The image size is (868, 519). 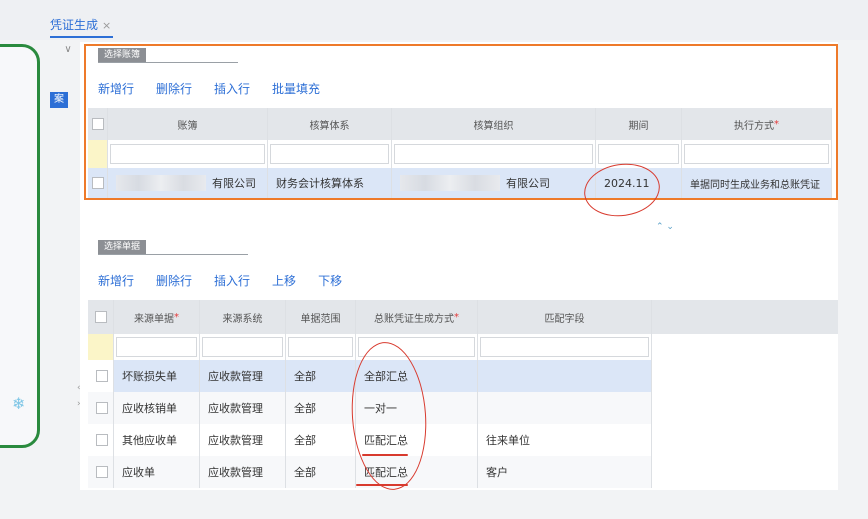 What do you see at coordinates (74, 25) in the screenshot?
I see `tab-label: 凭证生成` at bounding box center [74, 25].